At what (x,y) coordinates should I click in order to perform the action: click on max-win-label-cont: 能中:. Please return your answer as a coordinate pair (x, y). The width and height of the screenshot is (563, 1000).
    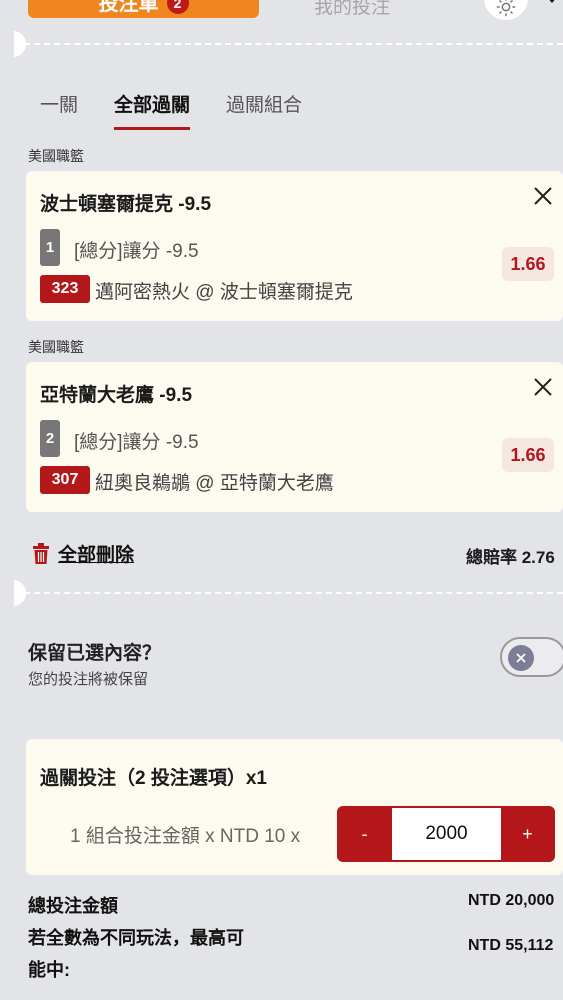
    Looking at the image, I should click on (49, 970).